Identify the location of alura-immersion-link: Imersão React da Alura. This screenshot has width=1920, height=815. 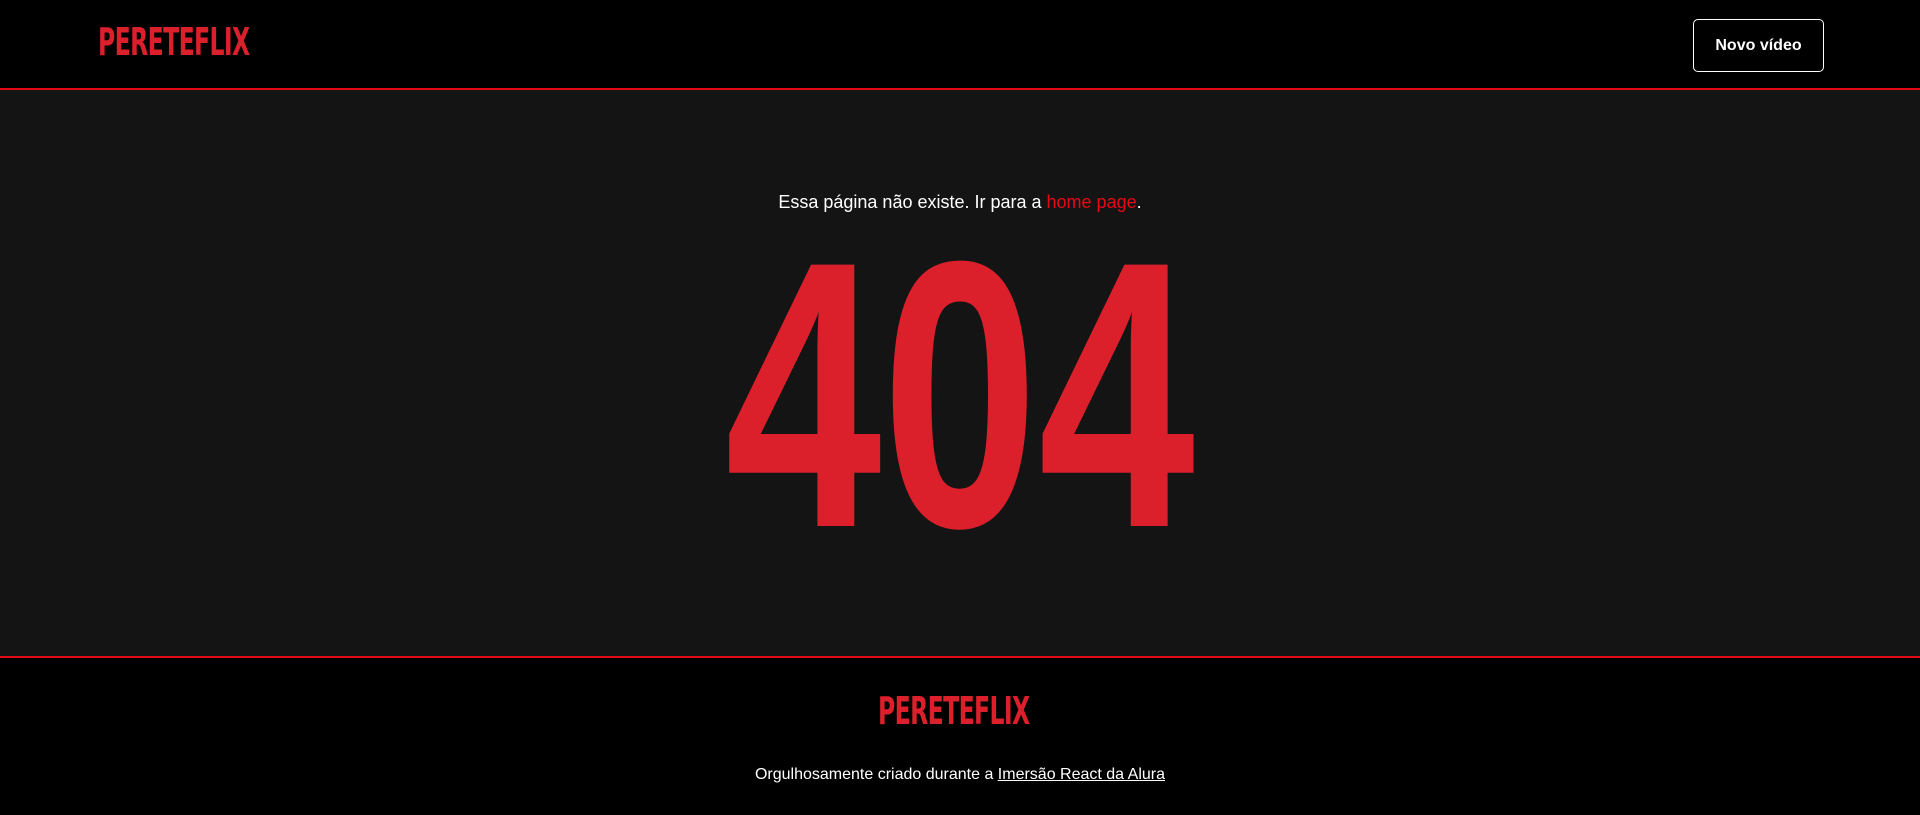
(1081, 774).